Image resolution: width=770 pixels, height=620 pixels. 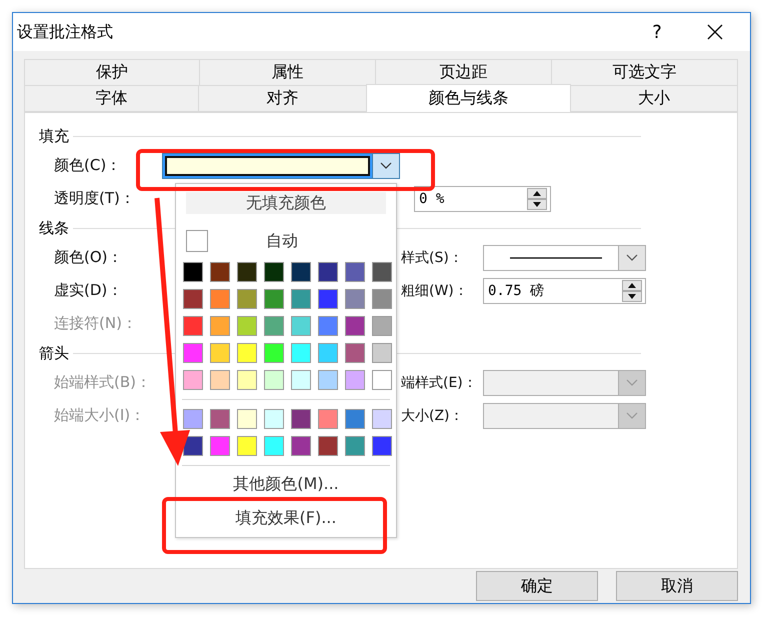 I want to click on field-label: 大小(Z)：, so click(x=432, y=415).